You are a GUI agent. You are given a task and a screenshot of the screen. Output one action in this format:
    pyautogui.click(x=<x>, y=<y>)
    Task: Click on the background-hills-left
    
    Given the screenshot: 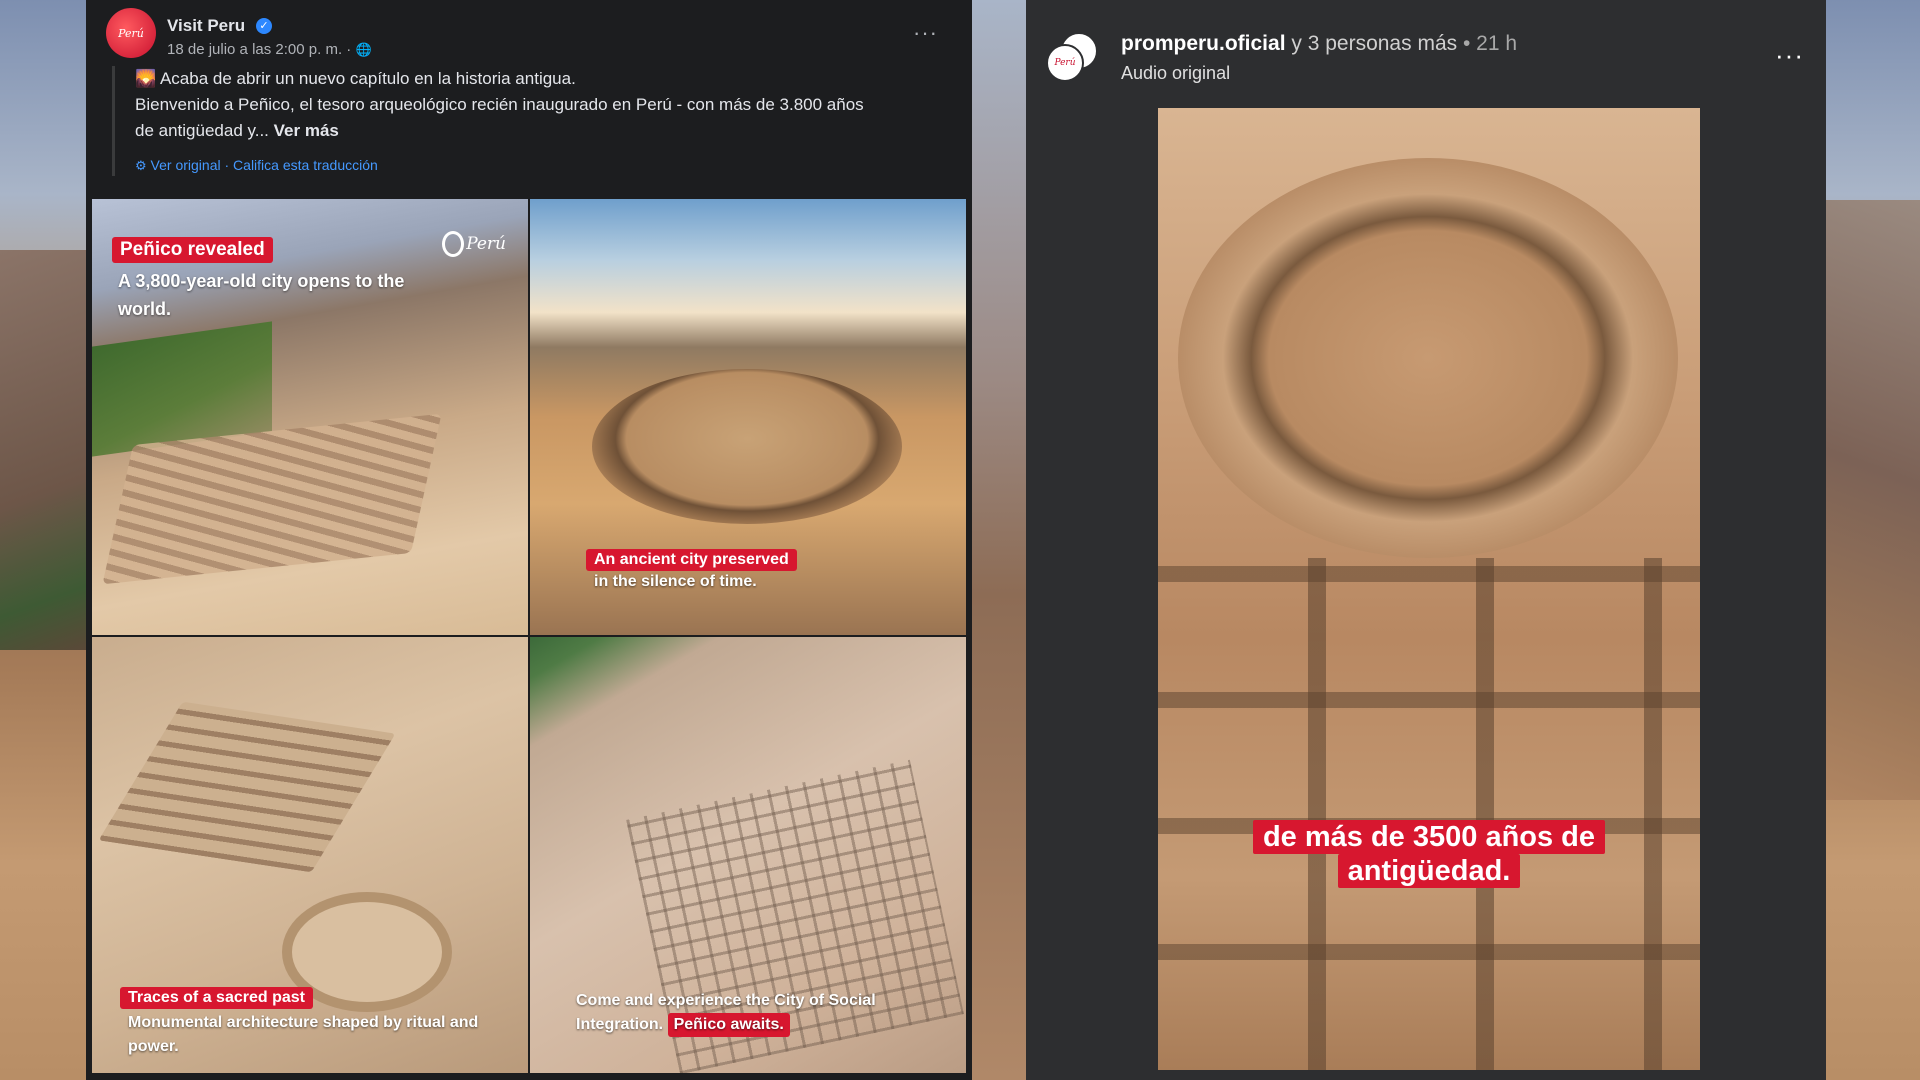 What is the action you would take?
    pyautogui.click(x=45, y=450)
    